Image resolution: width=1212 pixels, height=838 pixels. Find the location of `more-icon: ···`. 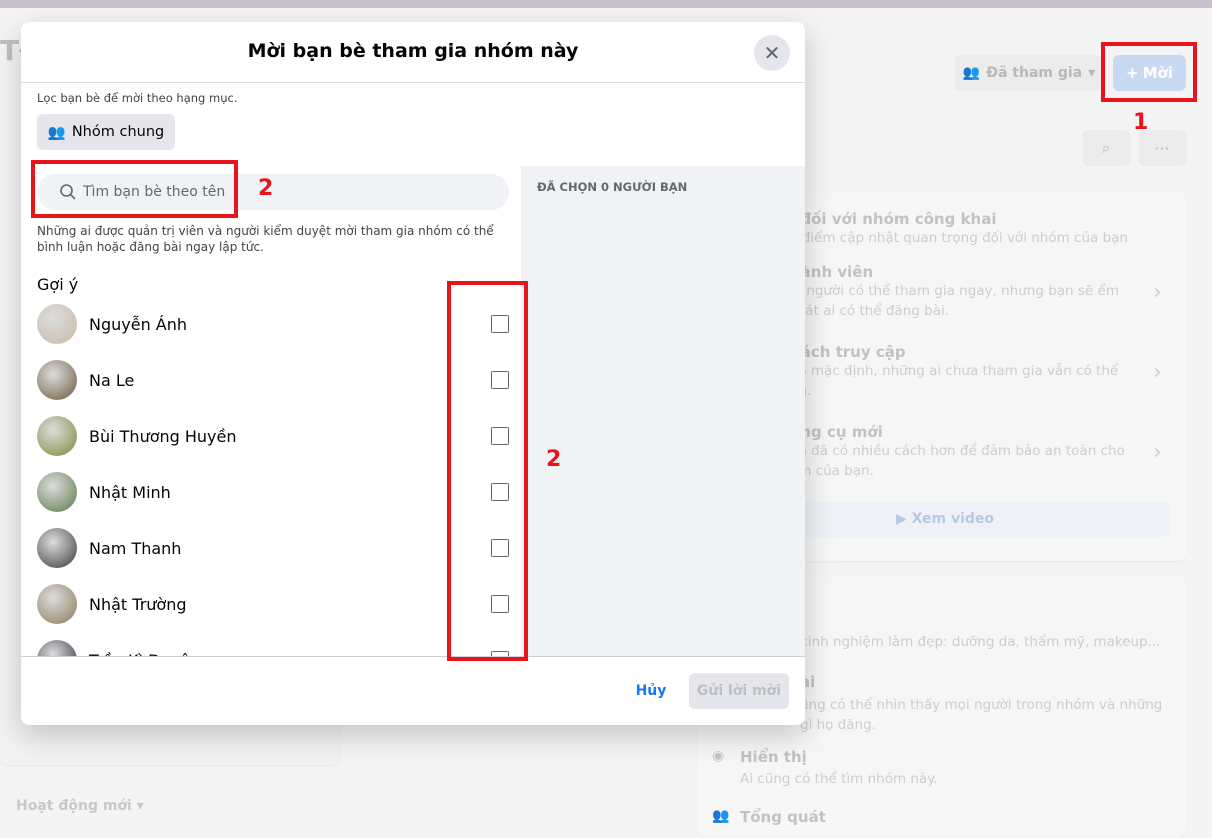

more-icon: ··· is located at coordinates (1162, 148).